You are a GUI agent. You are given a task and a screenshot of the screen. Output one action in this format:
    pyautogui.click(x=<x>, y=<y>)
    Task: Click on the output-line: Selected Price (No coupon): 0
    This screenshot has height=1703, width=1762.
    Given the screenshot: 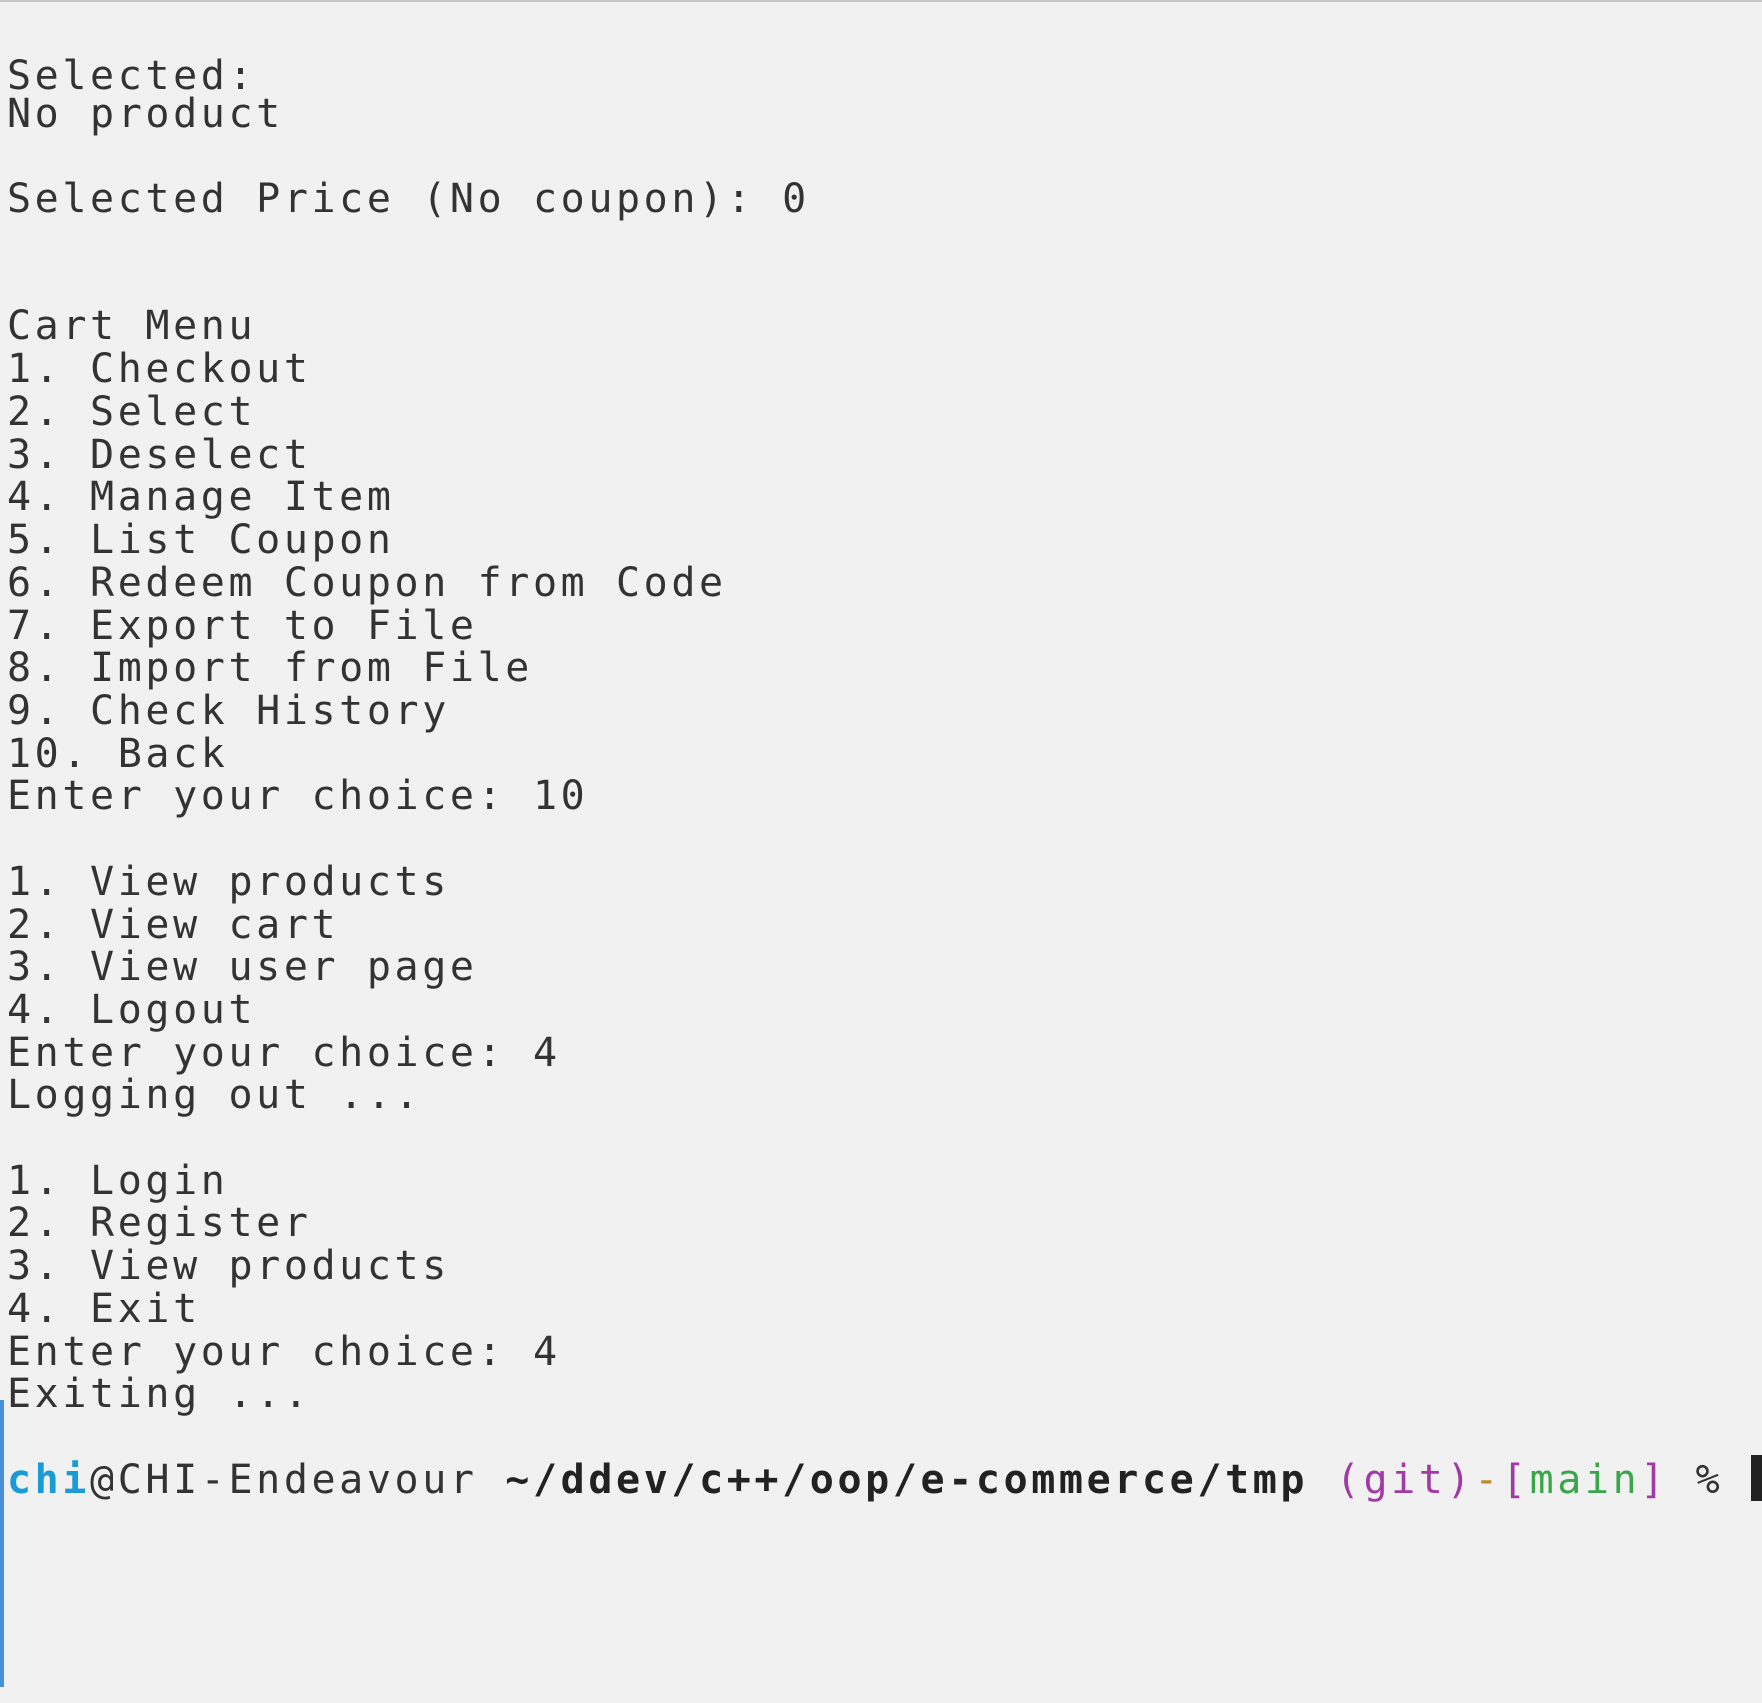 What is the action you would take?
    pyautogui.click(x=408, y=199)
    